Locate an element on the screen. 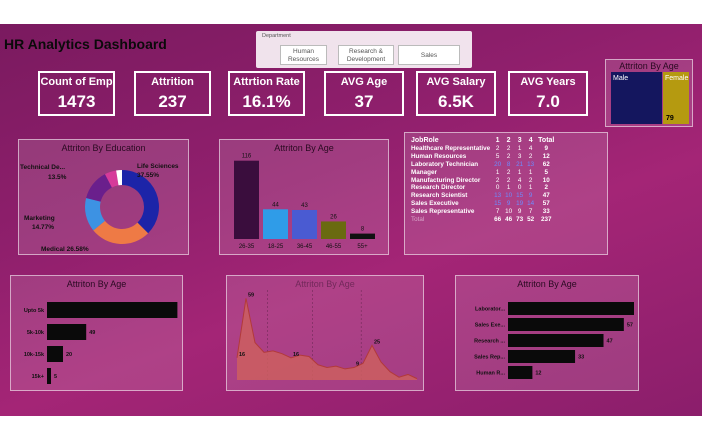 Image resolution: width=702 pixels, height=423 pixels. age-bar-category: 36-45 is located at coordinates (305, 247).